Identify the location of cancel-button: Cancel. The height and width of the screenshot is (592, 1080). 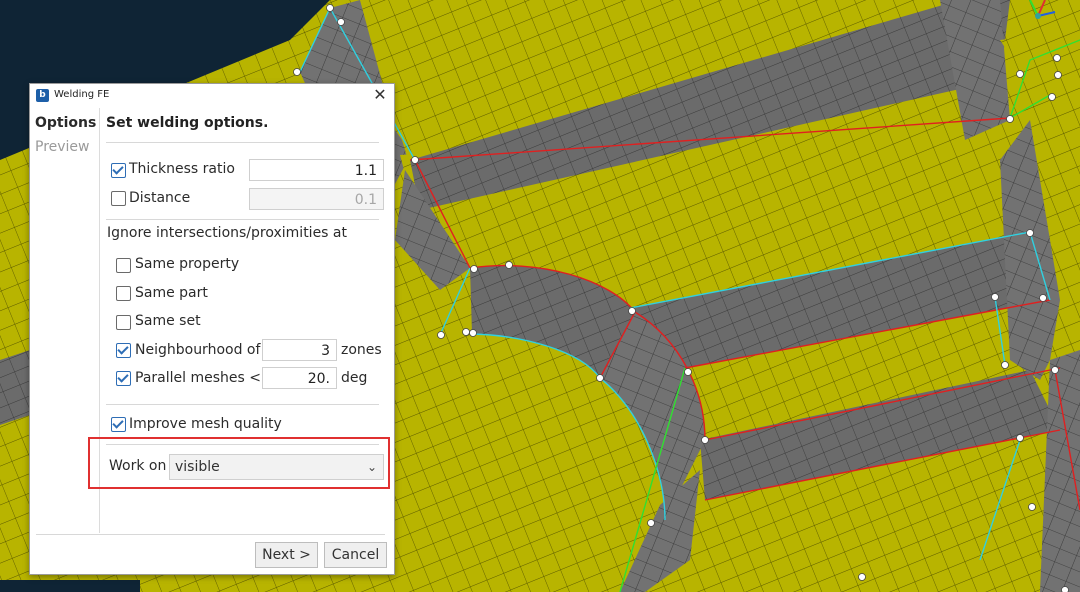
(355, 555).